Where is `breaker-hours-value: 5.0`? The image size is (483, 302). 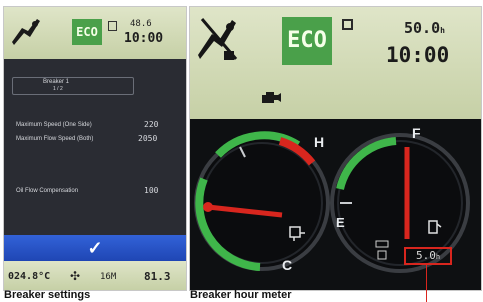
breaker-hours-value: 5.0 is located at coordinates (425, 255).